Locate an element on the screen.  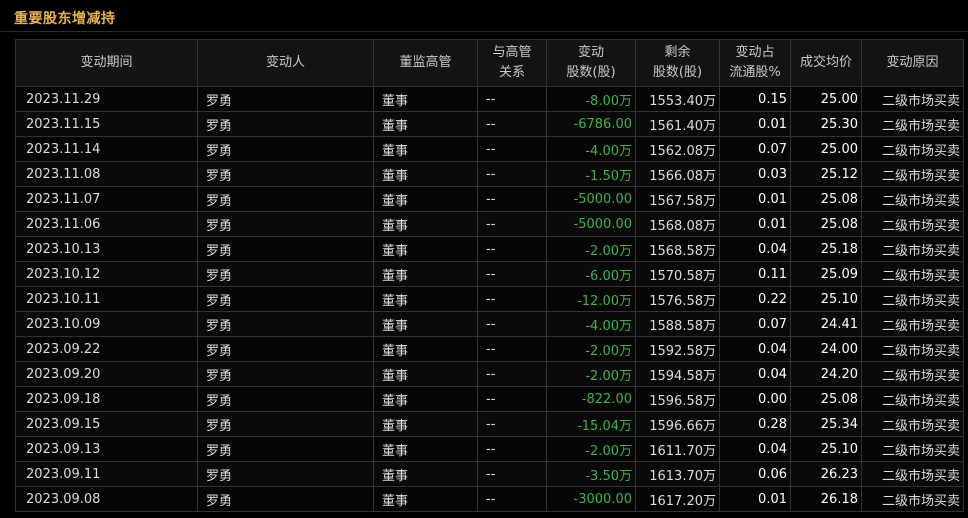
header-label: 变动期间 is located at coordinates (106, 62).